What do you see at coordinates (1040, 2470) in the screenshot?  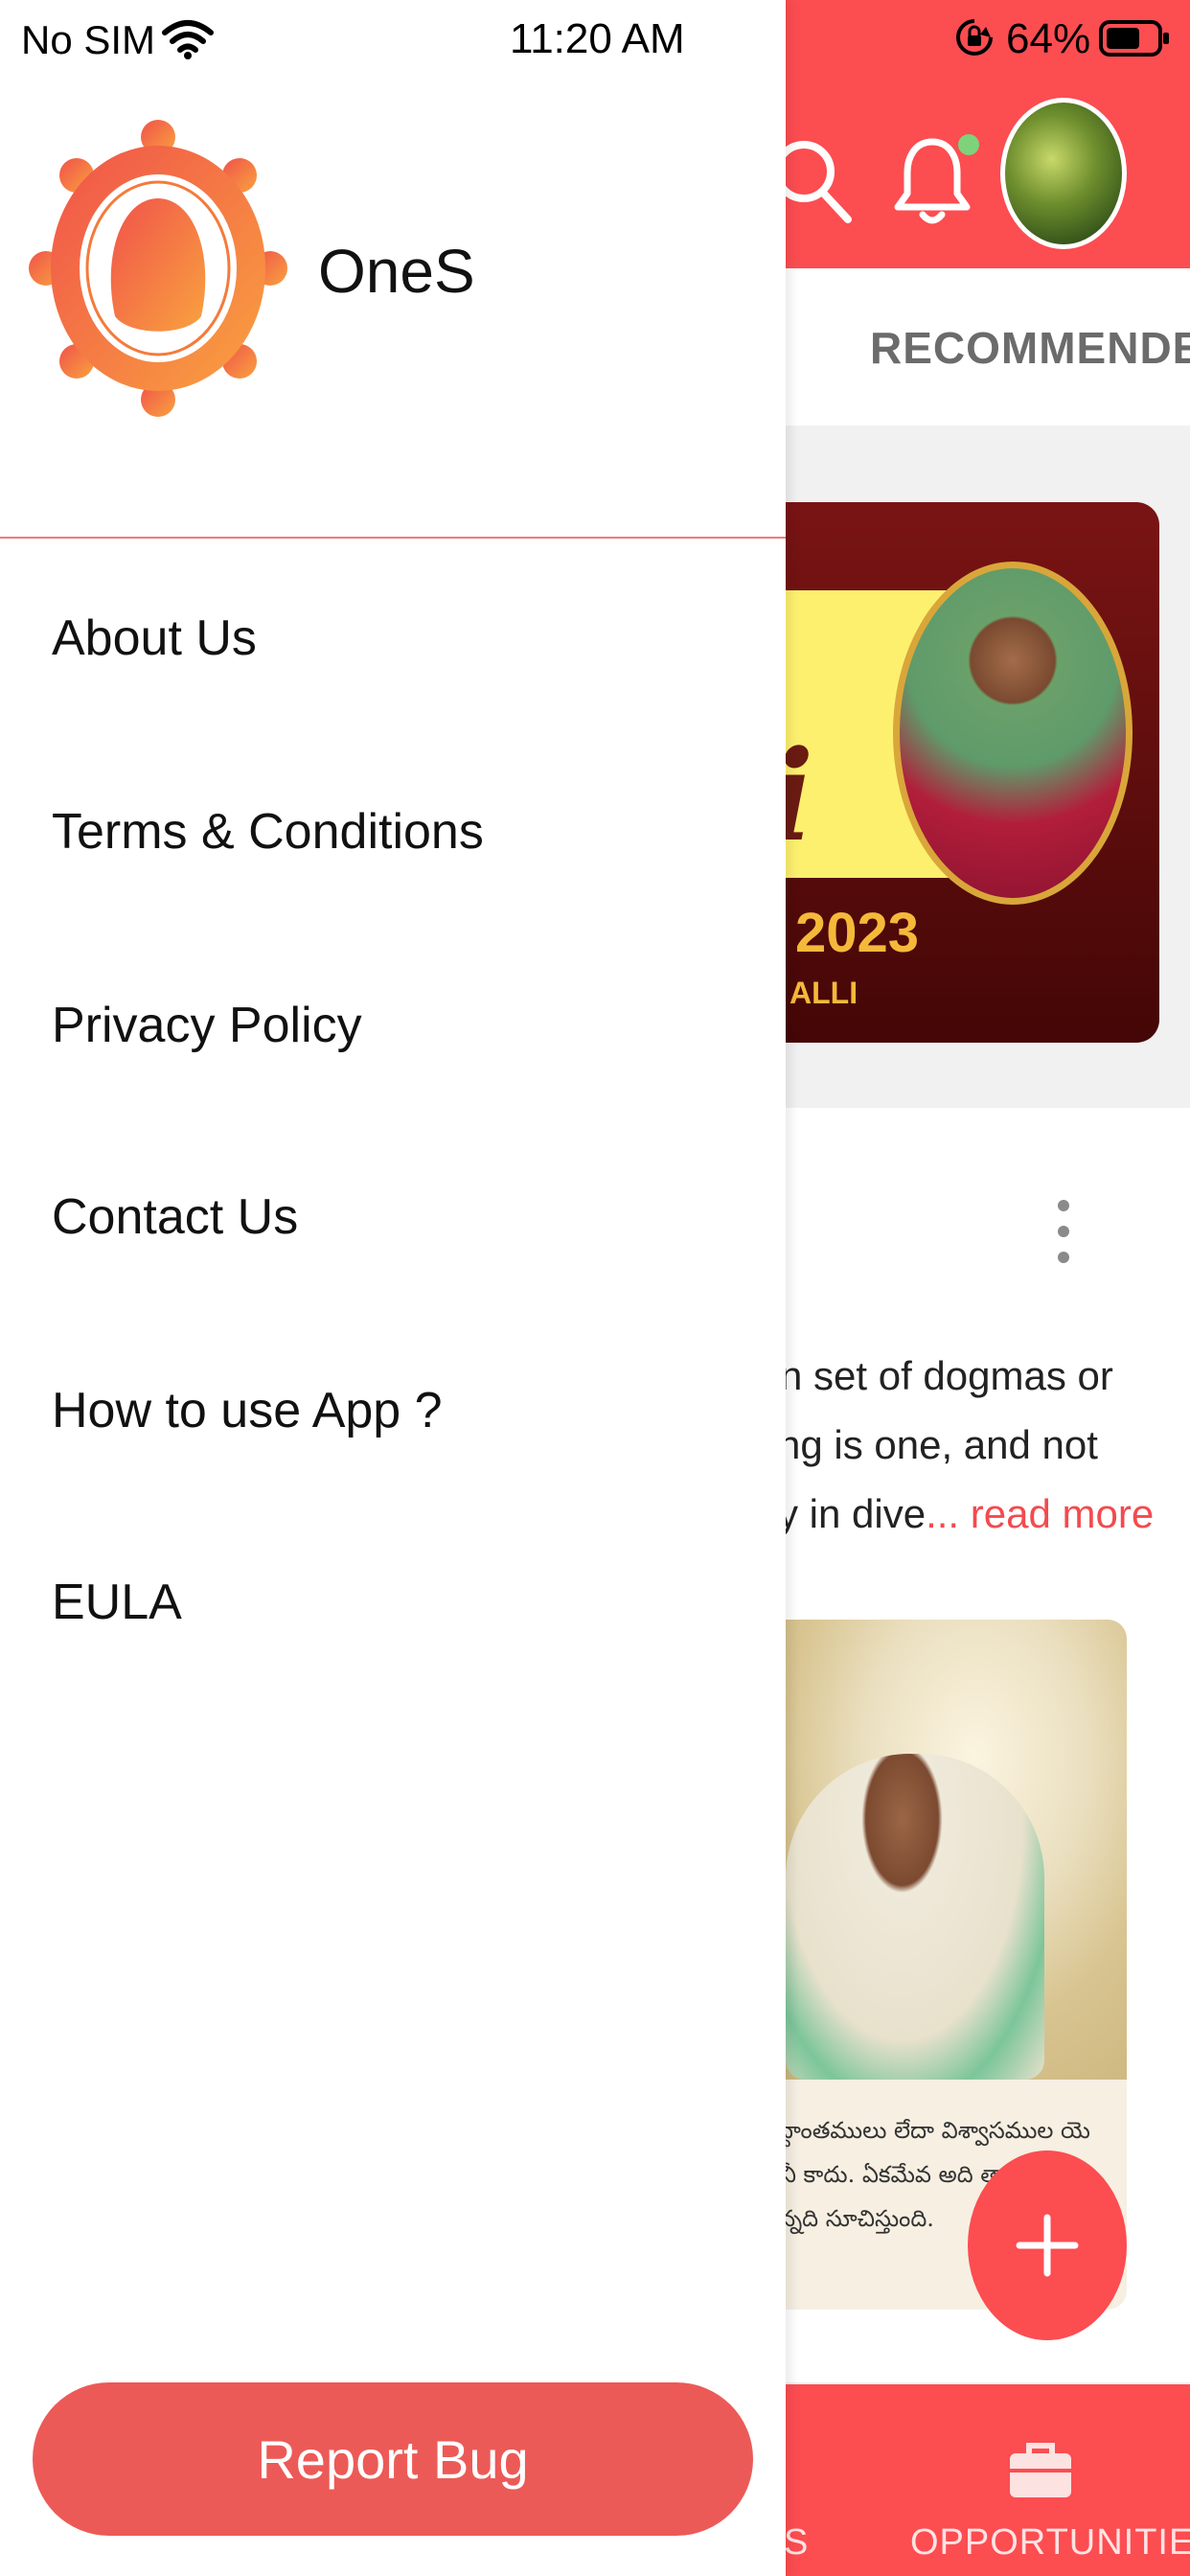 I see `briefcase-icon` at bounding box center [1040, 2470].